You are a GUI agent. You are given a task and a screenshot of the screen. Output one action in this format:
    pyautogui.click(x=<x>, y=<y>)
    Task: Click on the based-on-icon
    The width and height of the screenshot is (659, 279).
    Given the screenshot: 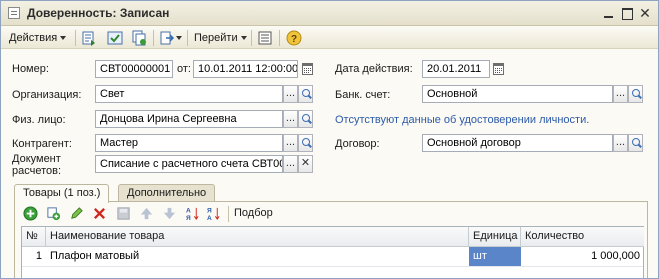 What is the action you would take?
    pyautogui.click(x=167, y=38)
    